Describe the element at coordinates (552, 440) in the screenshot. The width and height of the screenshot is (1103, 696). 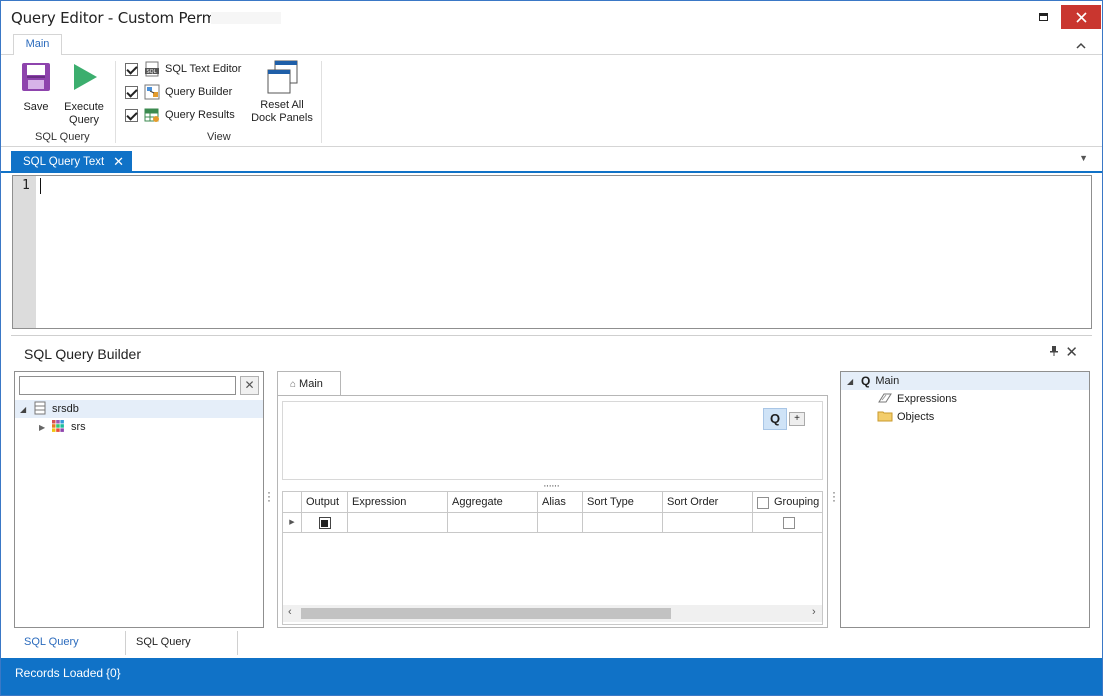
I see `query-design-canvas: Q +` at that location.